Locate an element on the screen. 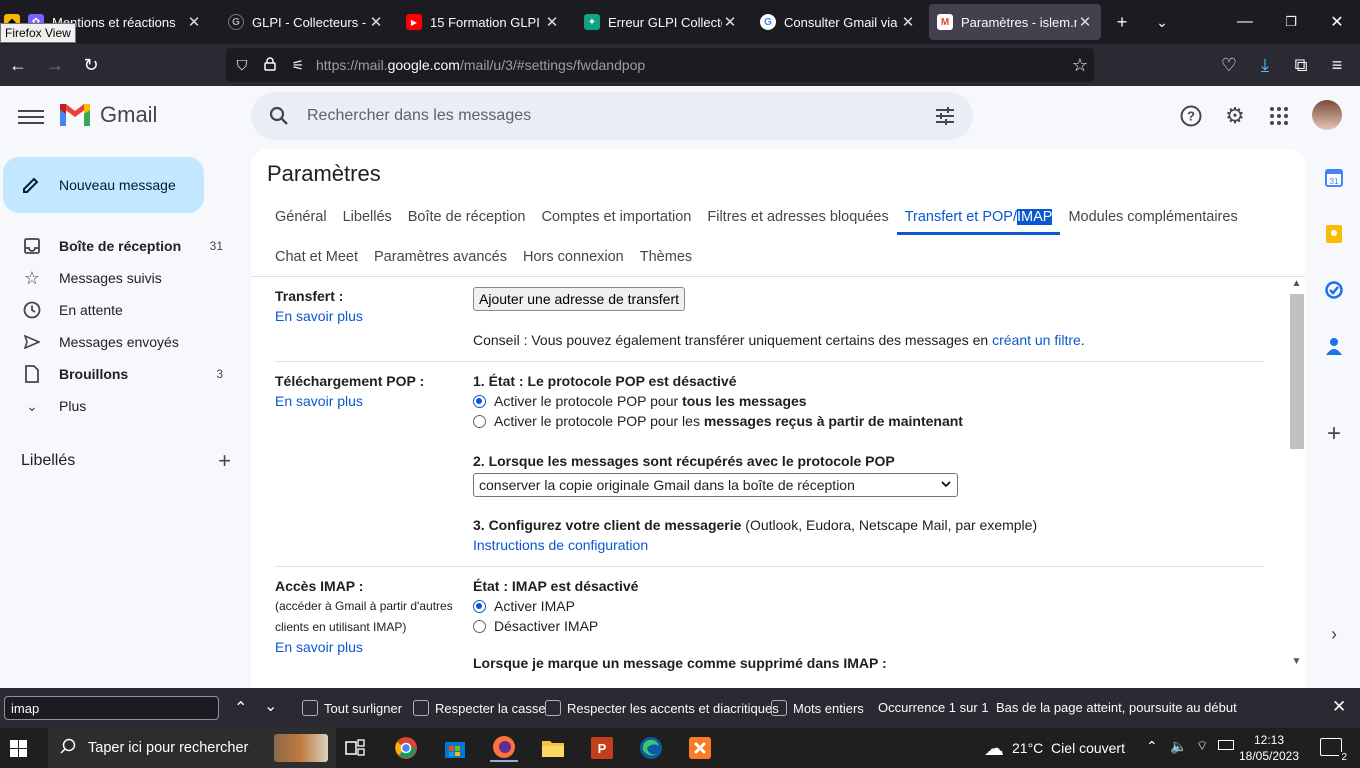  apps-grid-icon is located at coordinates (1279, 116).